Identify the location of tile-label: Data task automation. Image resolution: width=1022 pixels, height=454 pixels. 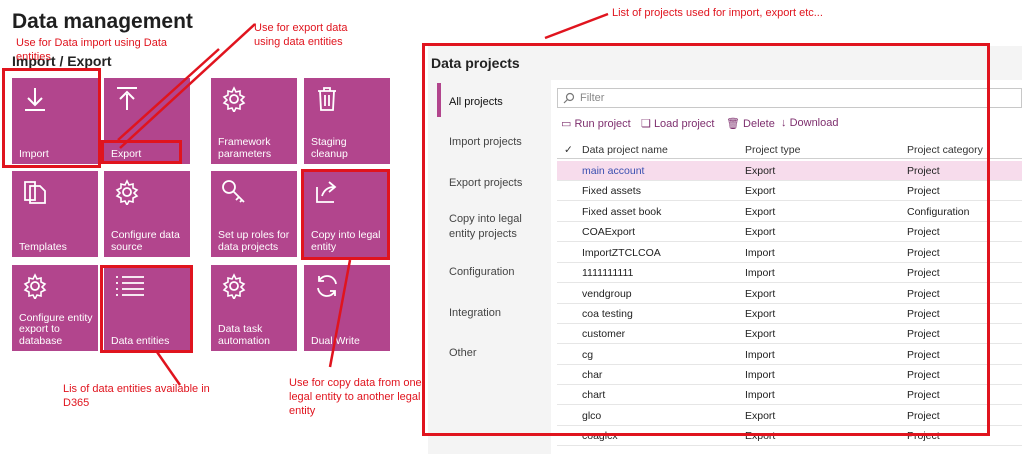
(244, 335).